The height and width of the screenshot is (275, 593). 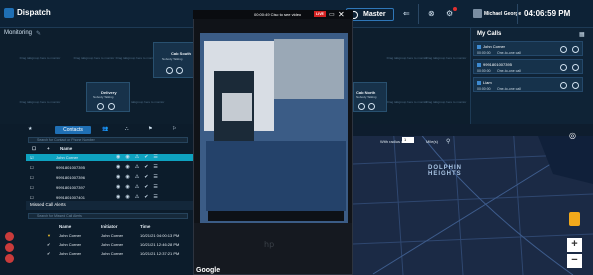 I want to click on radius-input: 1, so click(x=408, y=140).